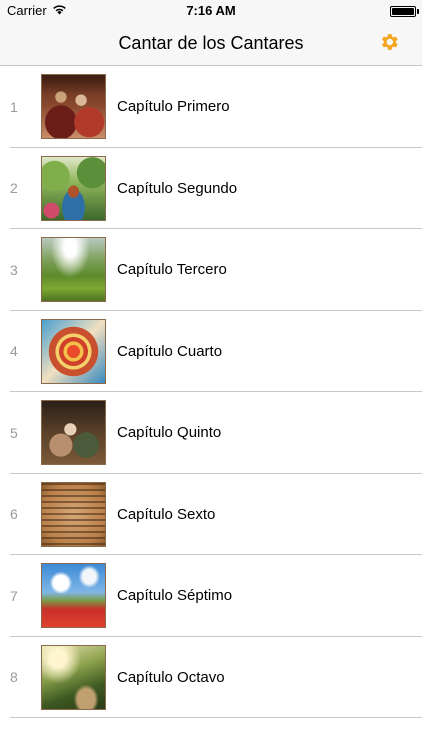 The image size is (422, 750). Describe the element at coordinates (14, 595) in the screenshot. I see `row-number: 7` at that location.